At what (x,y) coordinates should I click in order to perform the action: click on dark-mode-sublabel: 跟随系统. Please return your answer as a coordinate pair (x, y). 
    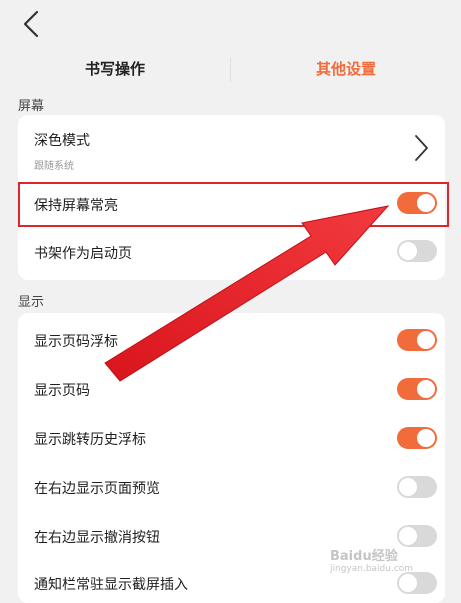
    Looking at the image, I should click on (54, 166).